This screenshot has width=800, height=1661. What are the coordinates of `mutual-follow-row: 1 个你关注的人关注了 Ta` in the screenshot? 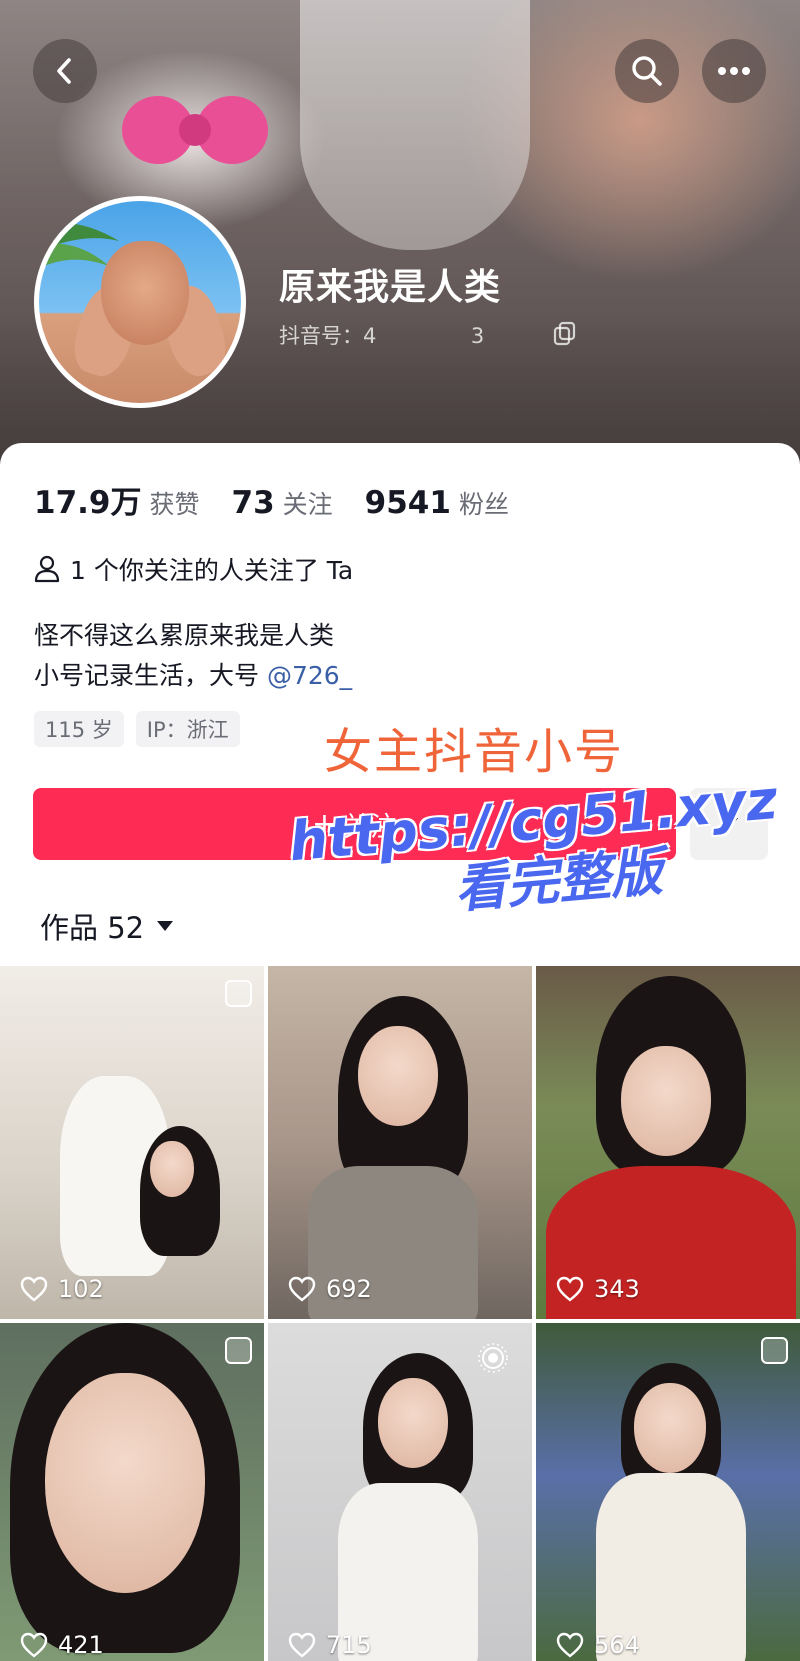 It's located at (193, 569).